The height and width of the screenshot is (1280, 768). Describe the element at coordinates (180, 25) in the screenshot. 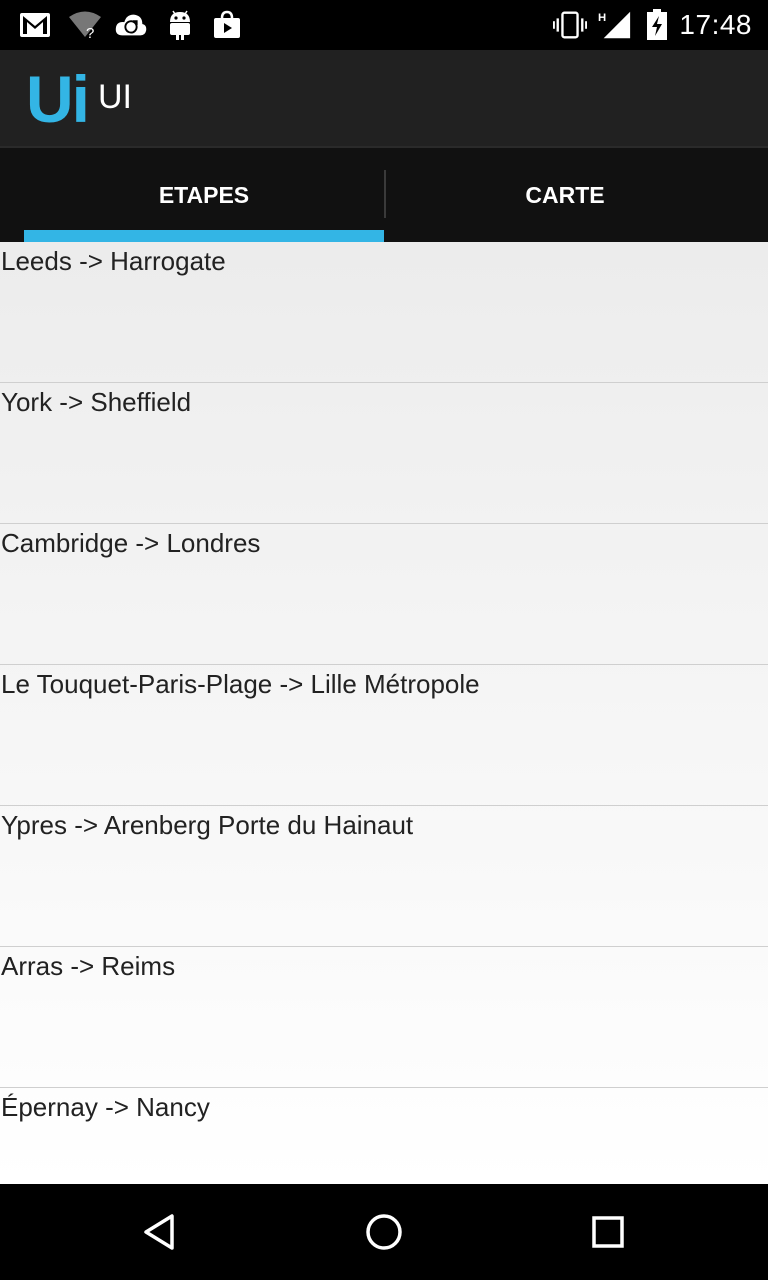

I see `android-icon` at that location.